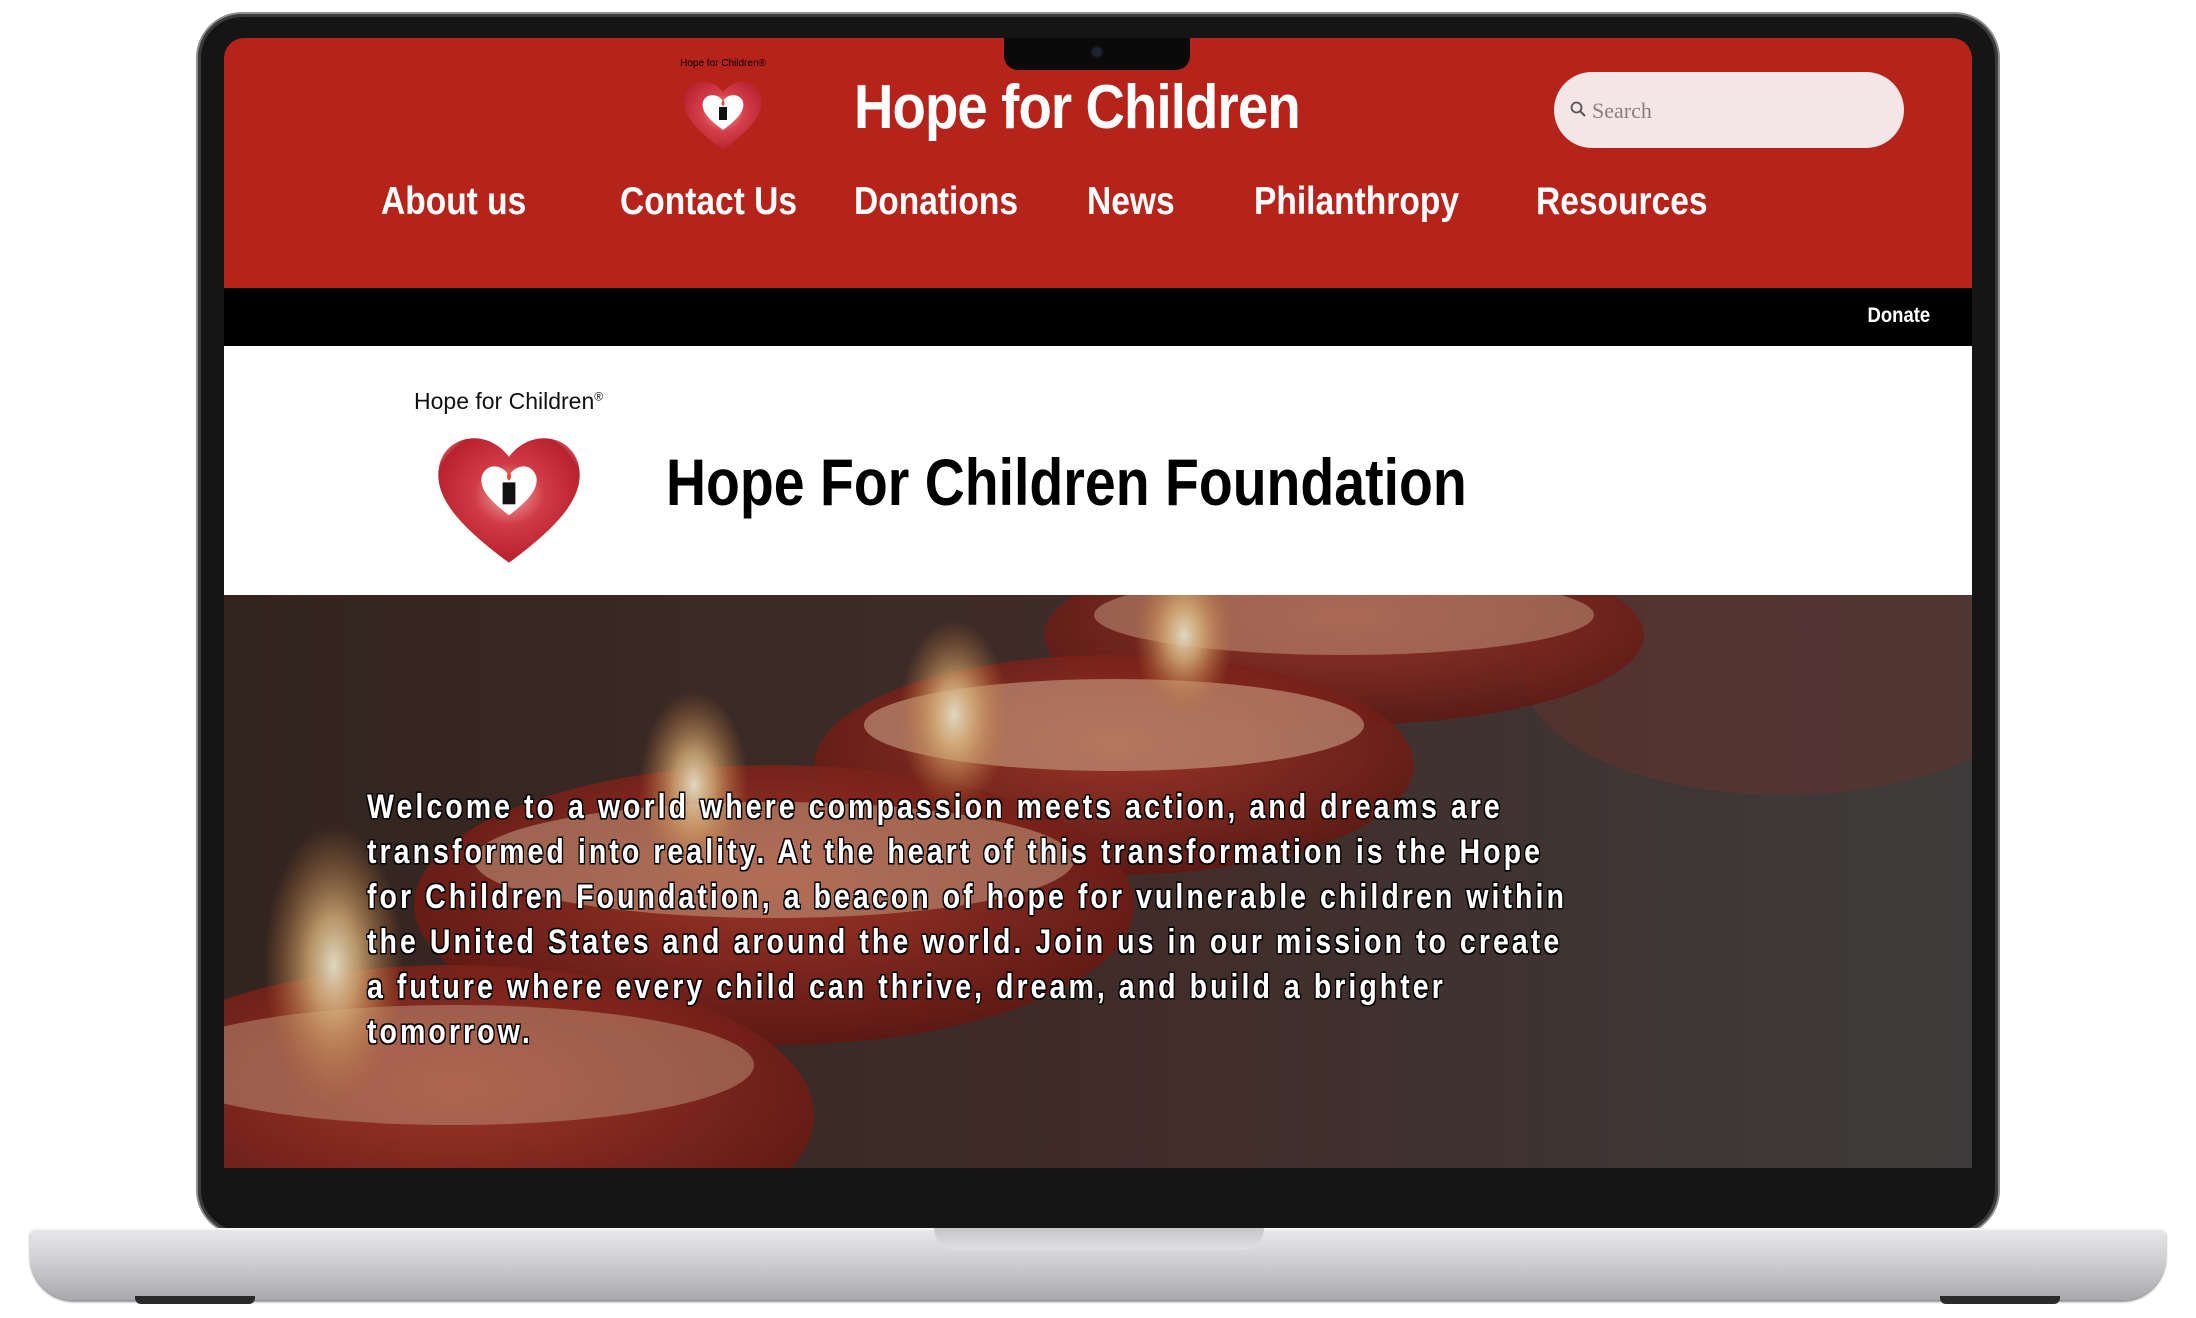 The width and height of the screenshot is (2196, 1318). What do you see at coordinates (599, 396) in the screenshot?
I see `registered-mark: ®` at bounding box center [599, 396].